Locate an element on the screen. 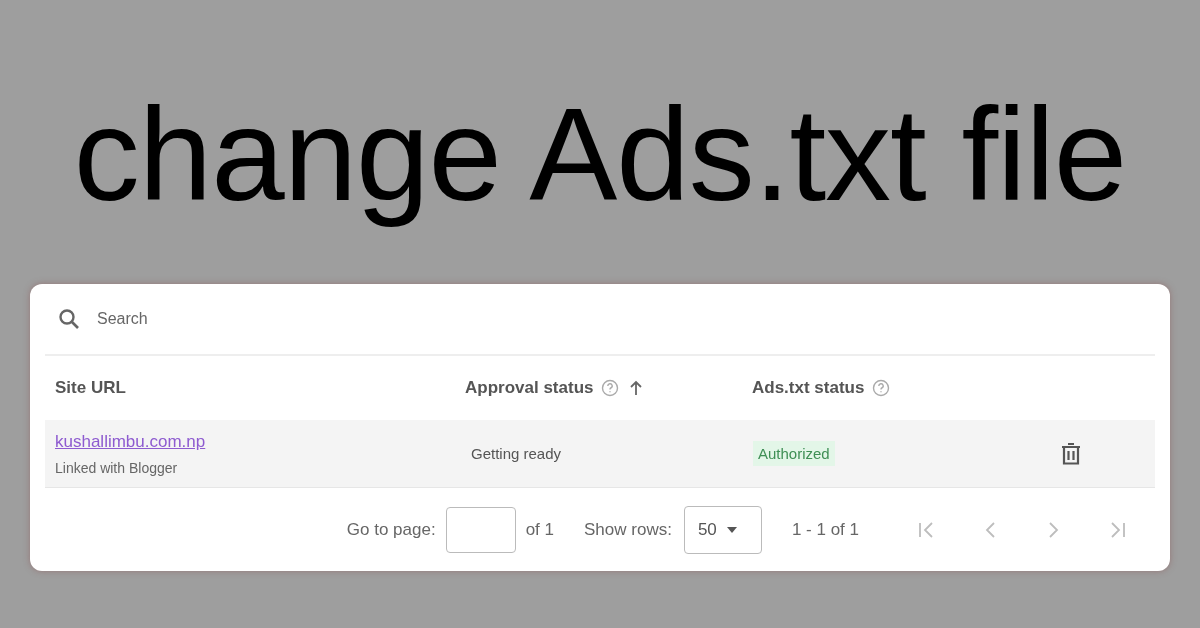 Image resolution: width=1200 pixels, height=628 pixels. column-header: Site URL is located at coordinates (90, 388).